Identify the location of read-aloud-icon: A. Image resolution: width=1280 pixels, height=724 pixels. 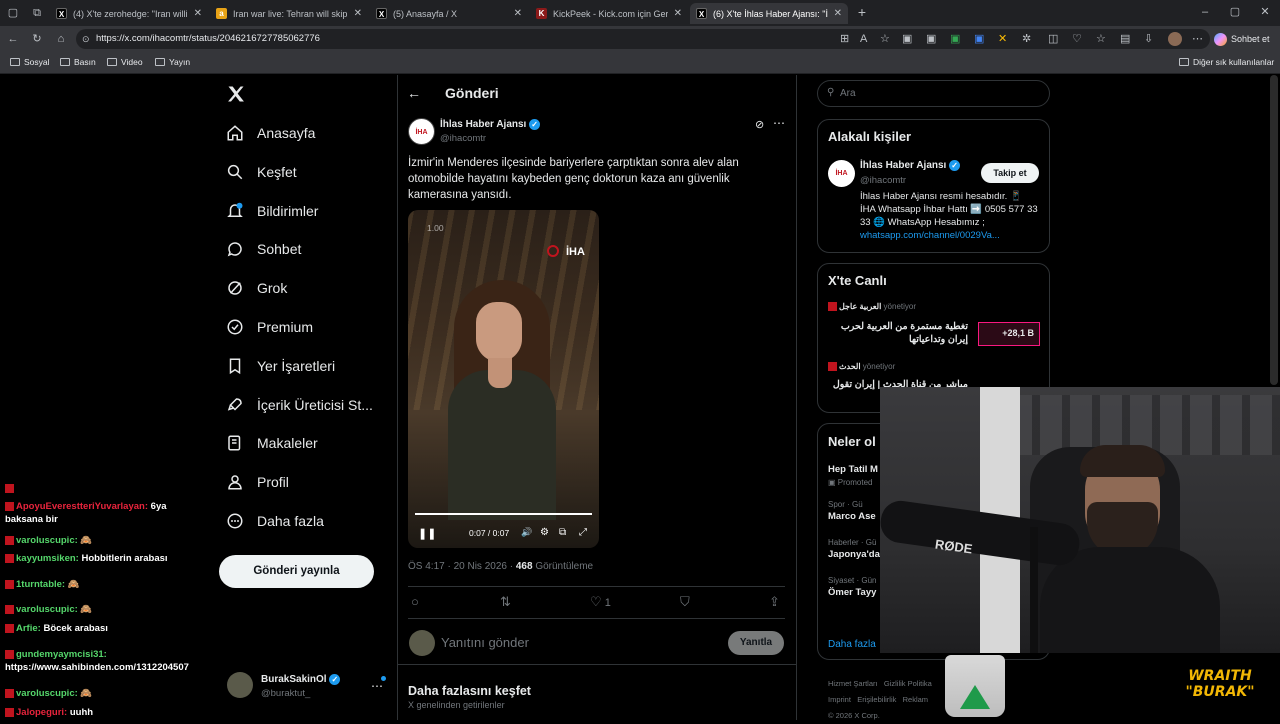
(863, 39).